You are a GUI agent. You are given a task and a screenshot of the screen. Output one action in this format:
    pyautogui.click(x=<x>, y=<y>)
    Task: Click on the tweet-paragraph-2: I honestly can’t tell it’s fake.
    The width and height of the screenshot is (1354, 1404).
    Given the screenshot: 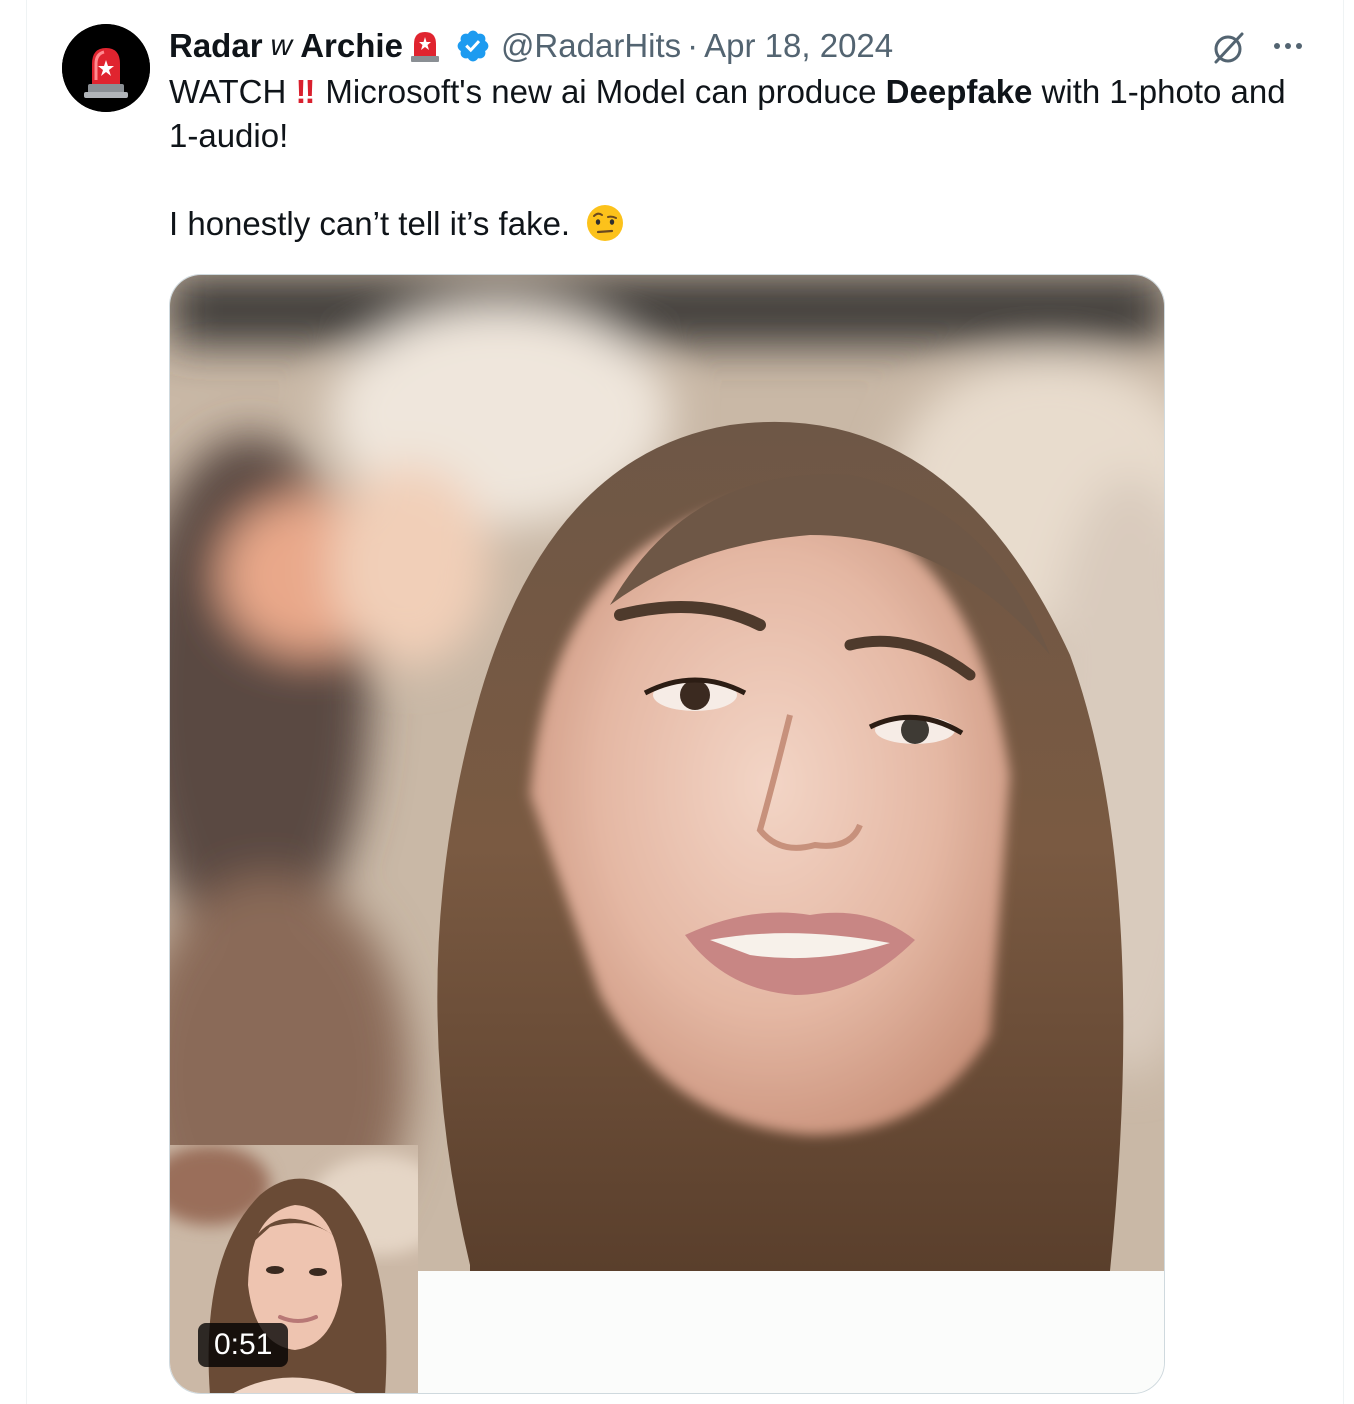 What is the action you would take?
    pyautogui.click(x=729, y=224)
    